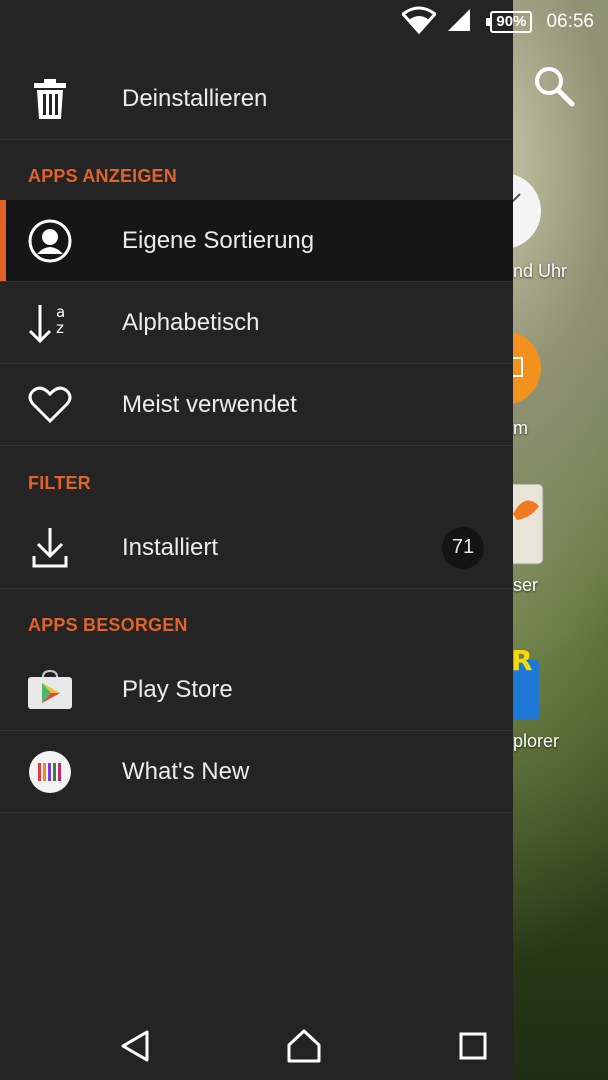 Image resolution: width=608 pixels, height=1080 pixels. I want to click on app-label-browser: ser, so click(526, 585).